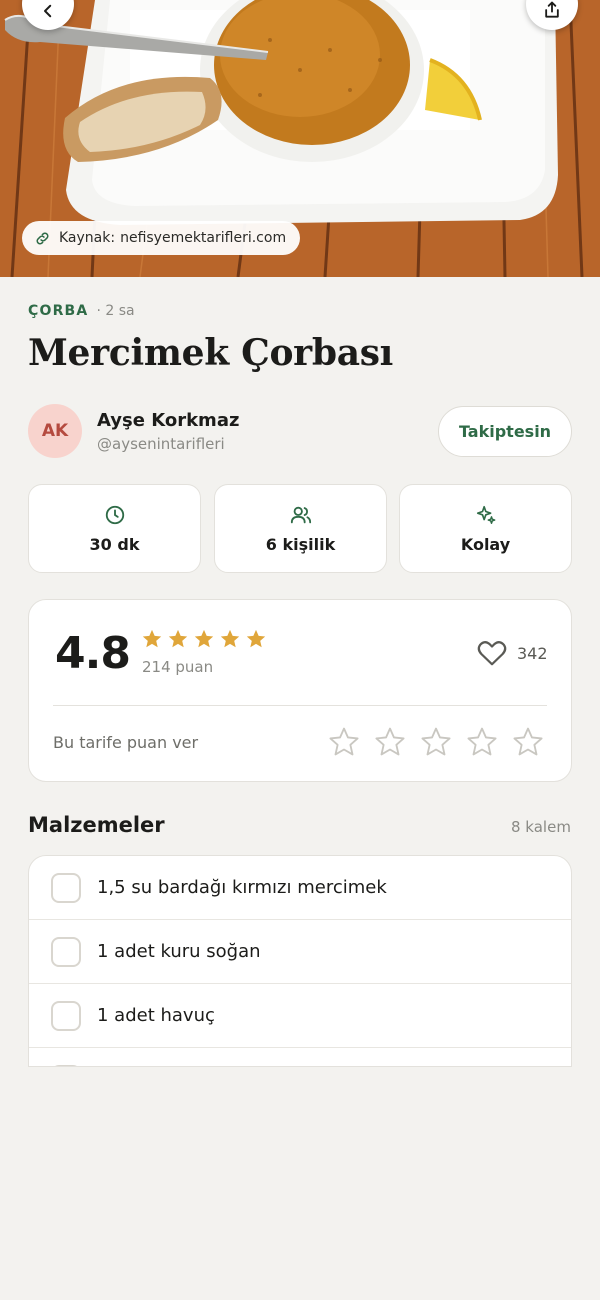 The width and height of the screenshot is (600, 1300). Describe the element at coordinates (179, 951) in the screenshot. I see `ingredient-text: 1 adet kuru soğan` at that location.